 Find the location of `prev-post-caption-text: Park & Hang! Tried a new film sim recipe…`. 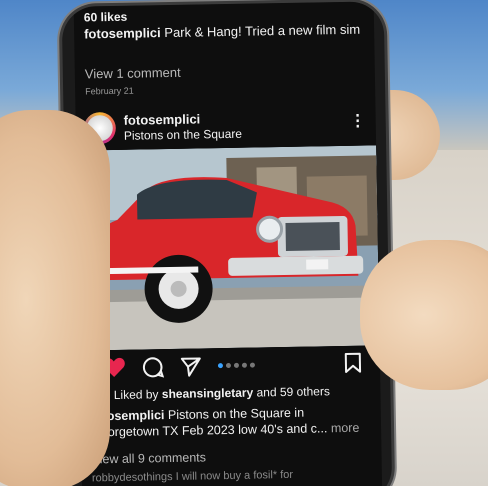

prev-post-caption-text: Park & Hang! Tried a new film sim recipe… is located at coordinates (264, 31).